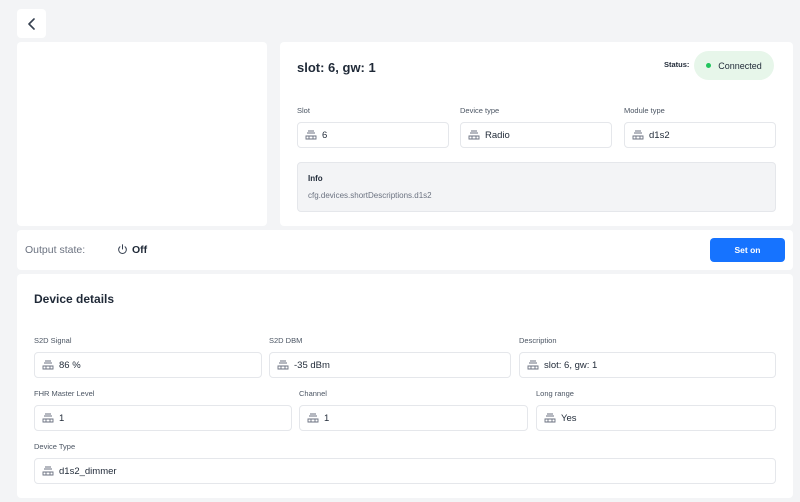  Describe the element at coordinates (647, 365) in the screenshot. I see `description-field: slot: 6, gw: 1` at that location.